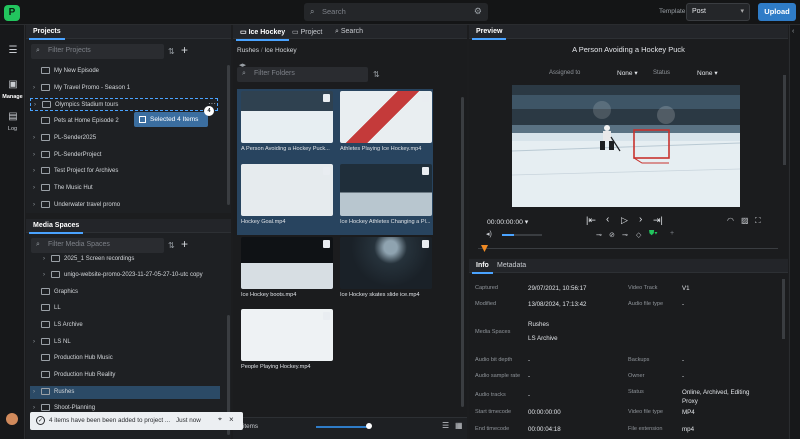  I want to click on zoom-slider-track, so click(343, 427).